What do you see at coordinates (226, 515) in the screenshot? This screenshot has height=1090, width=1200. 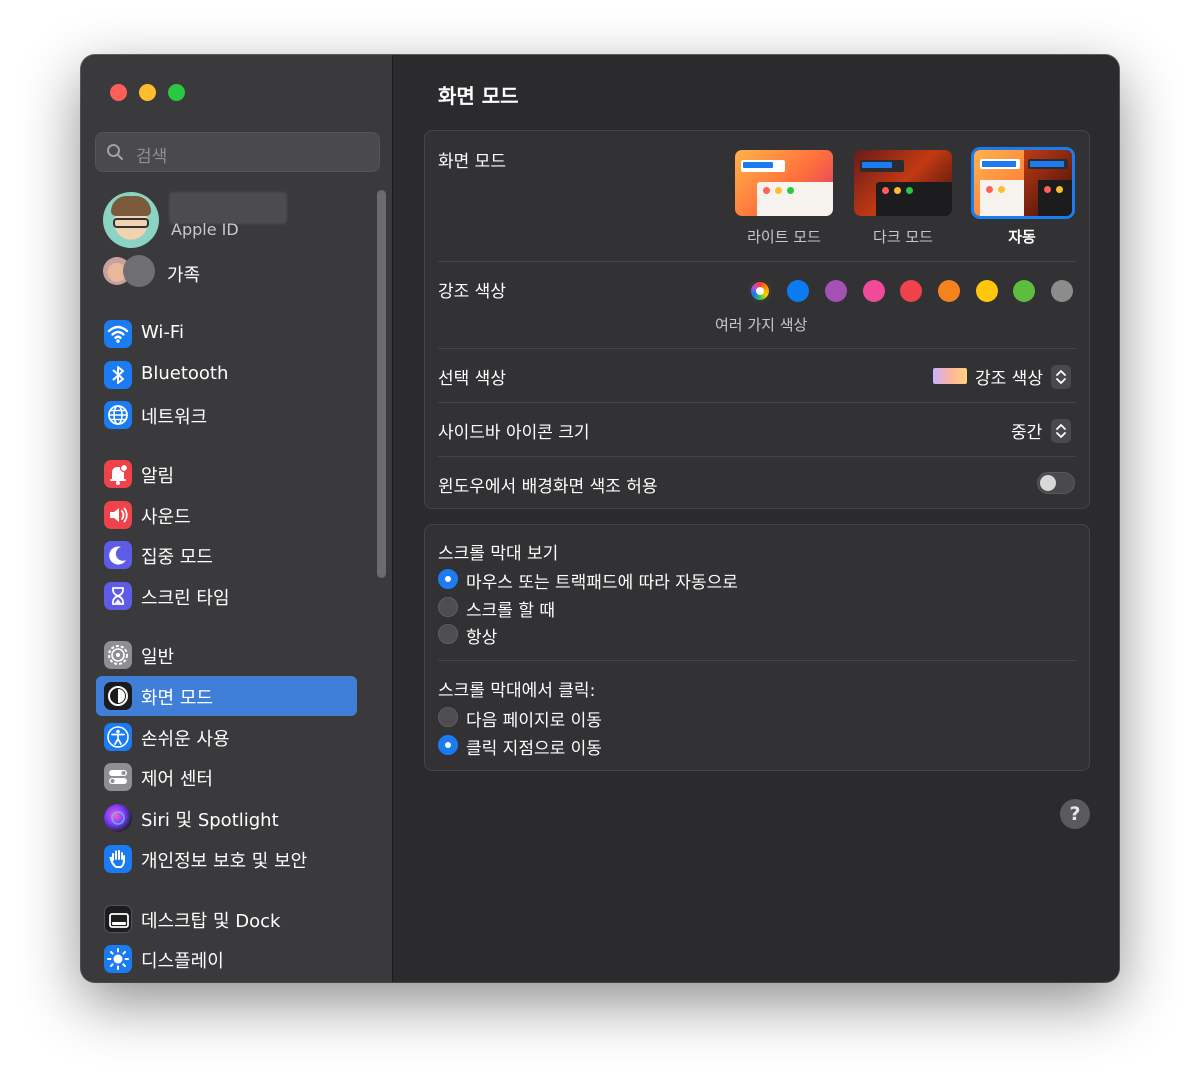 I see `sidebar-item-sound: 사운드` at bounding box center [226, 515].